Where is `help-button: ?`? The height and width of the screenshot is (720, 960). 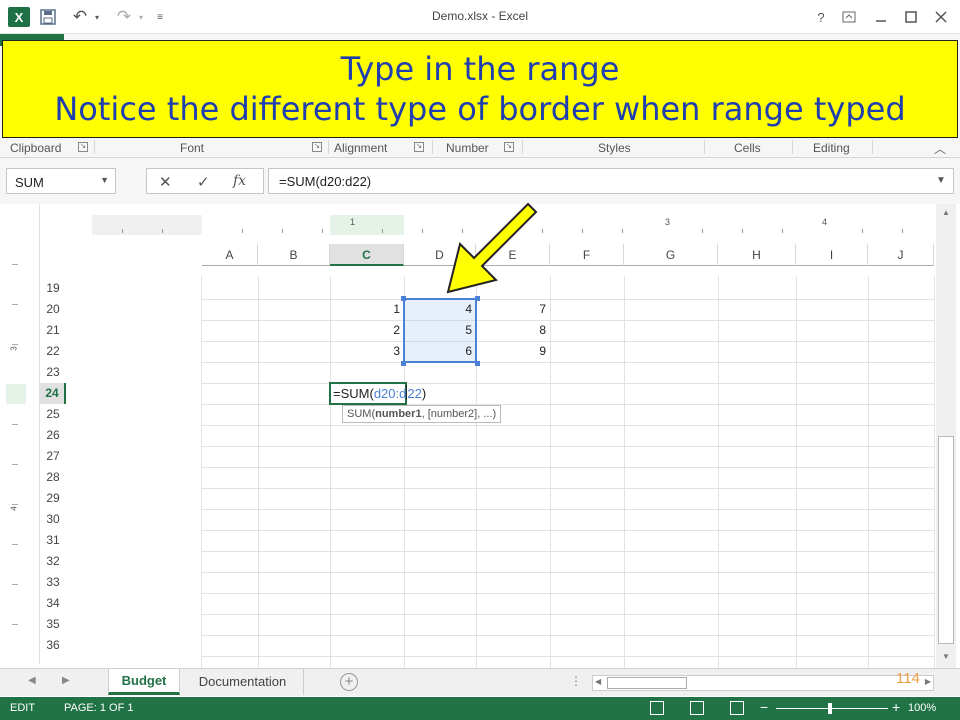 help-button: ? is located at coordinates (821, 17).